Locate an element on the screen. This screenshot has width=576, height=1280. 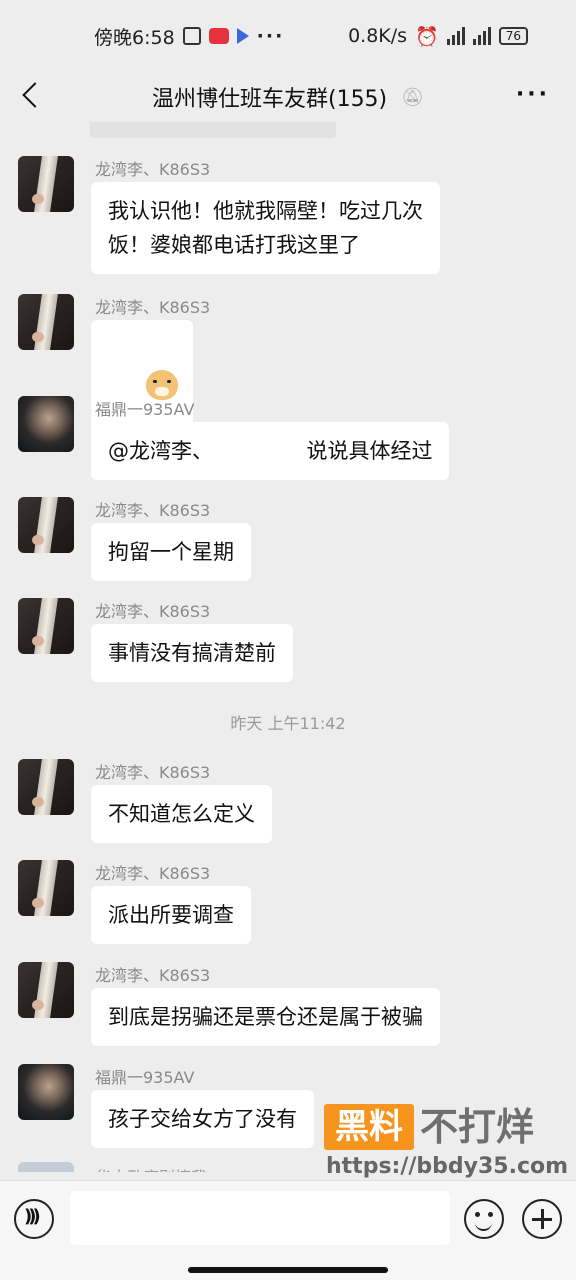
status-right: 0.8K/s ⏰ 76 is located at coordinates (438, 36).